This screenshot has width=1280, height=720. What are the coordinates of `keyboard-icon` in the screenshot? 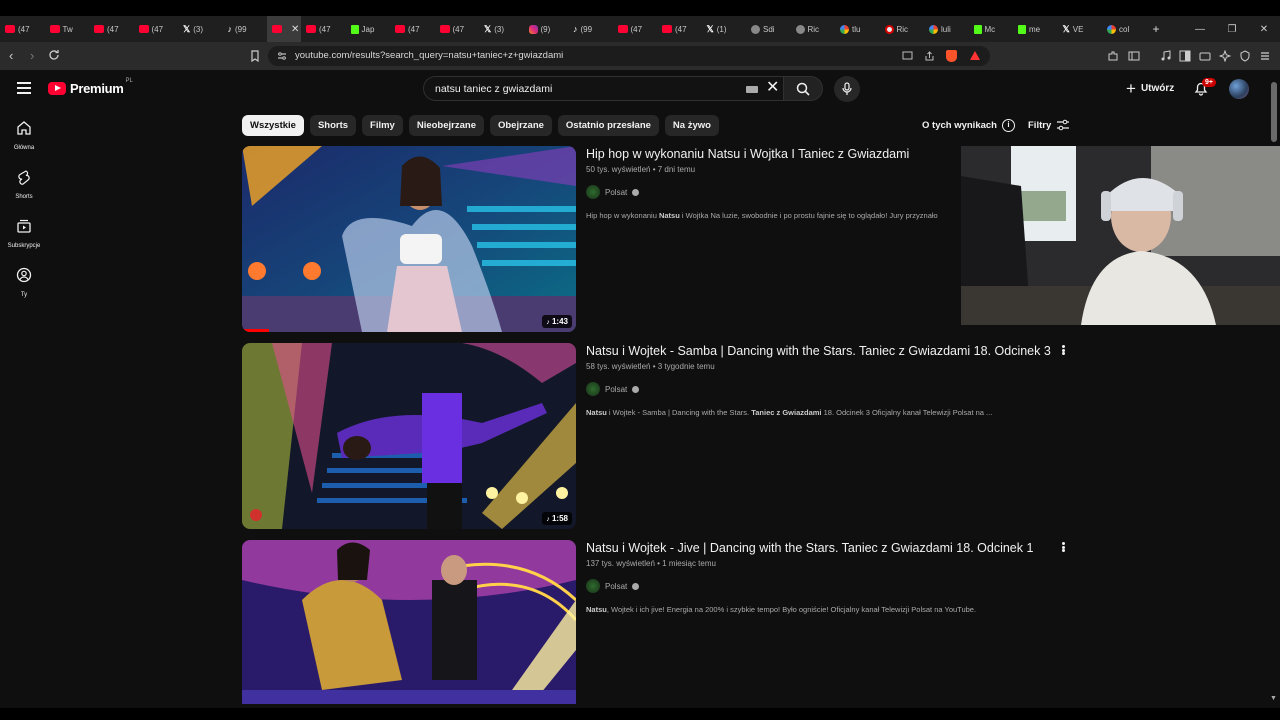 It's located at (752, 89).